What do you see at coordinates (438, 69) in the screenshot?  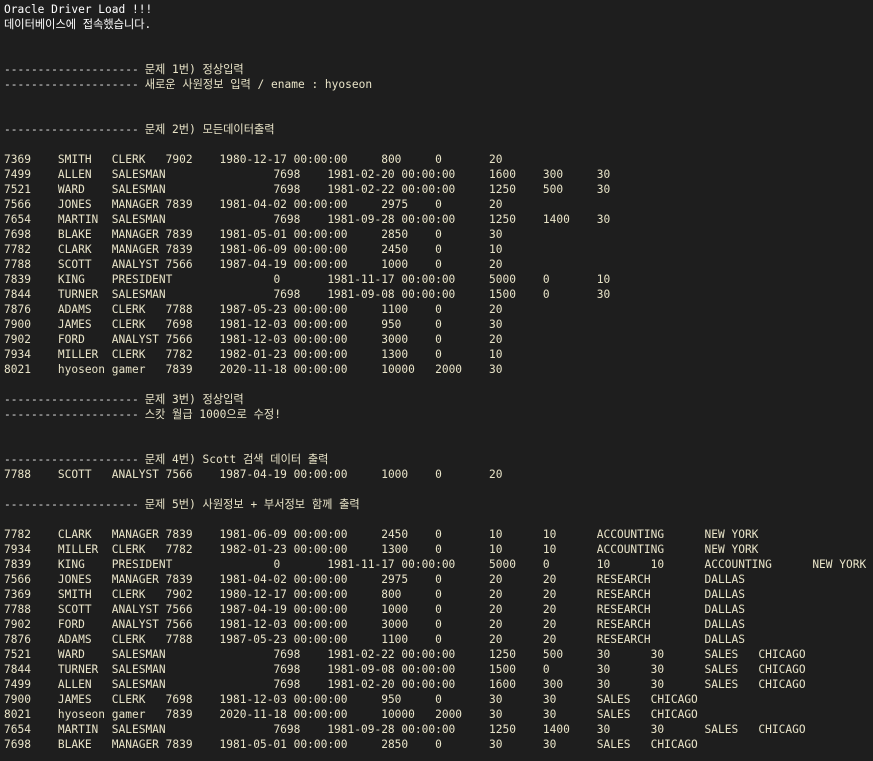 I see `section-1-title: -------------------- 문제 1번) 정상입력` at bounding box center [438, 69].